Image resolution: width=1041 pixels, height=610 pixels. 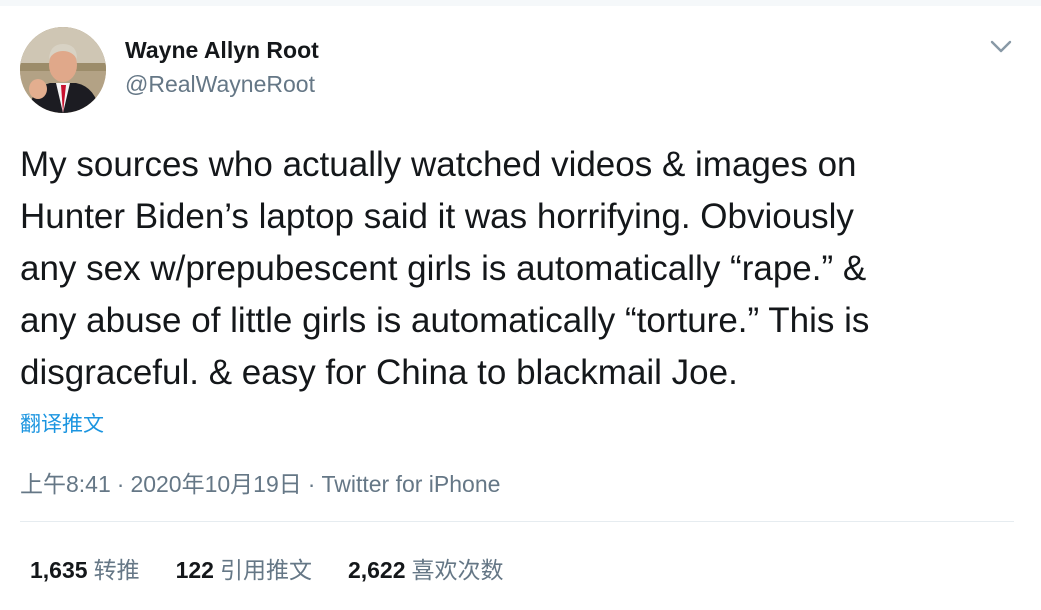 What do you see at coordinates (62, 423) in the screenshot?
I see `translate-tweet-link: 翻译推文` at bounding box center [62, 423].